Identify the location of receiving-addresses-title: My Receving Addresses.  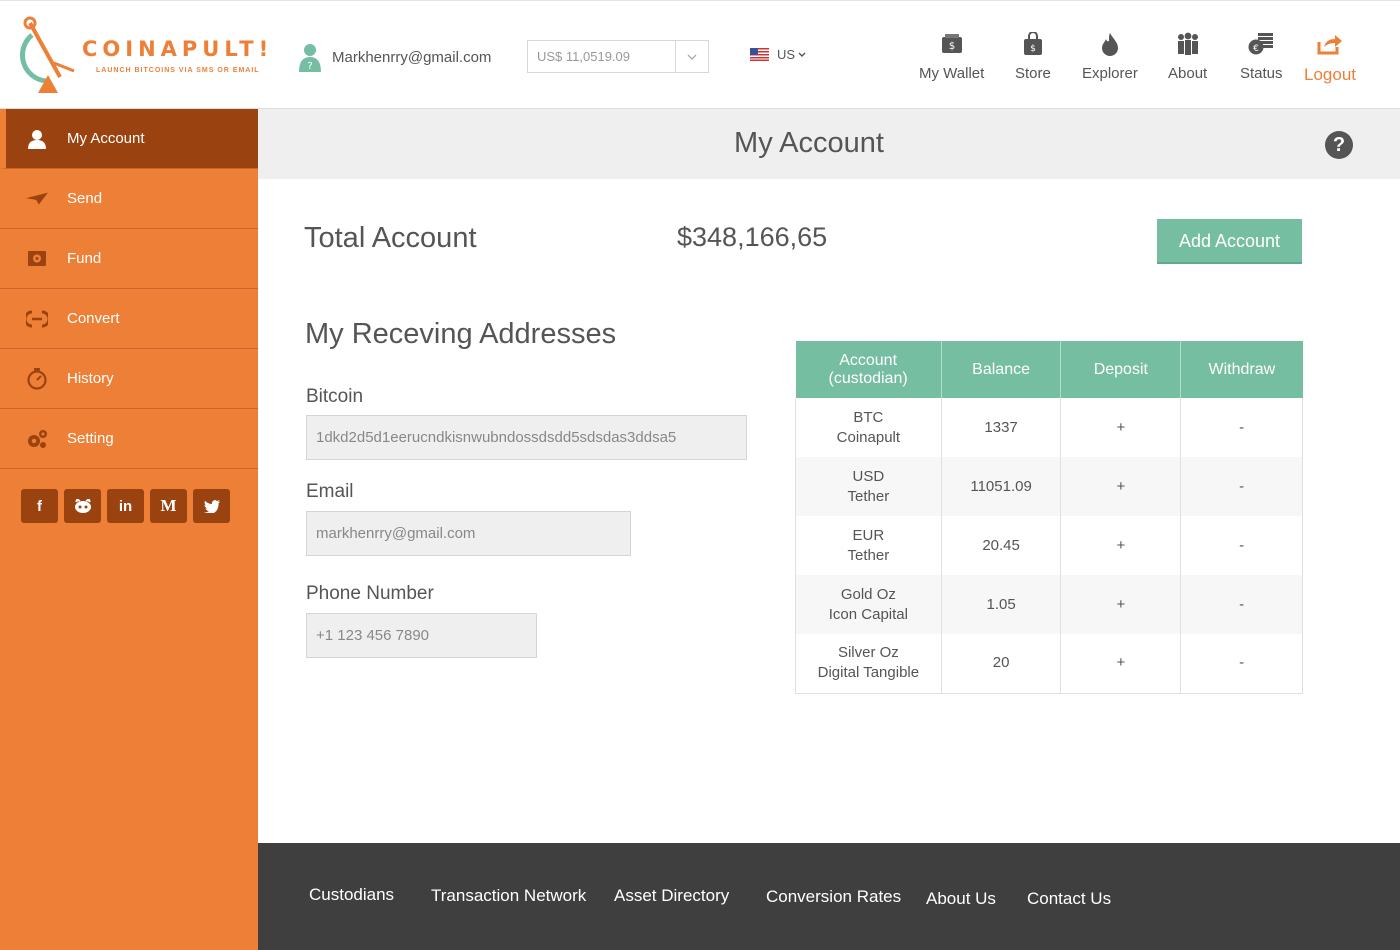
(461, 334).